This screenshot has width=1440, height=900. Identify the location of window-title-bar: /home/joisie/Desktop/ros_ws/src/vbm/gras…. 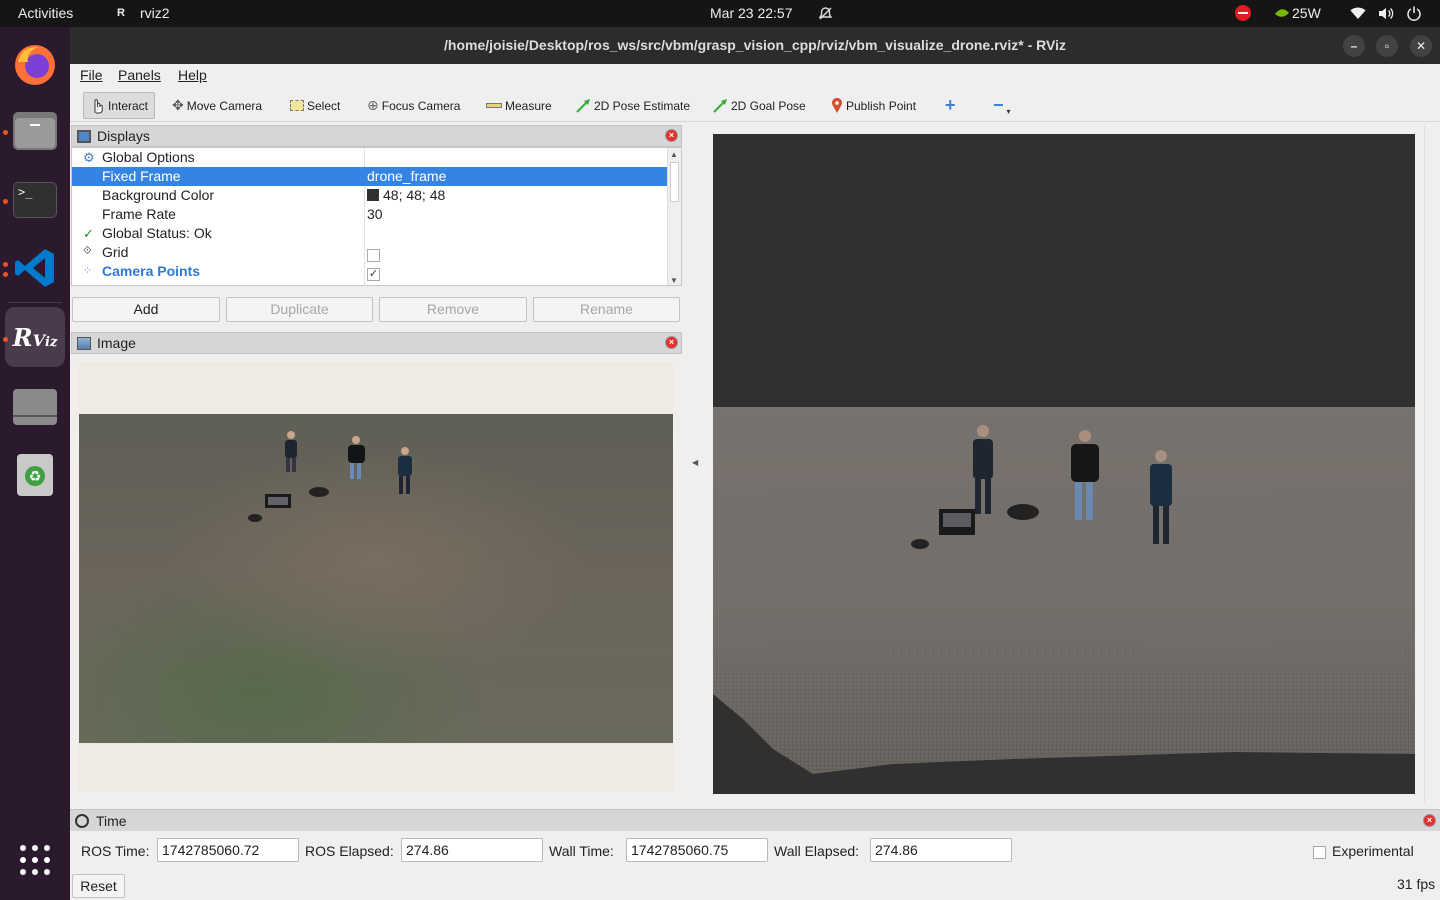
(755, 45).